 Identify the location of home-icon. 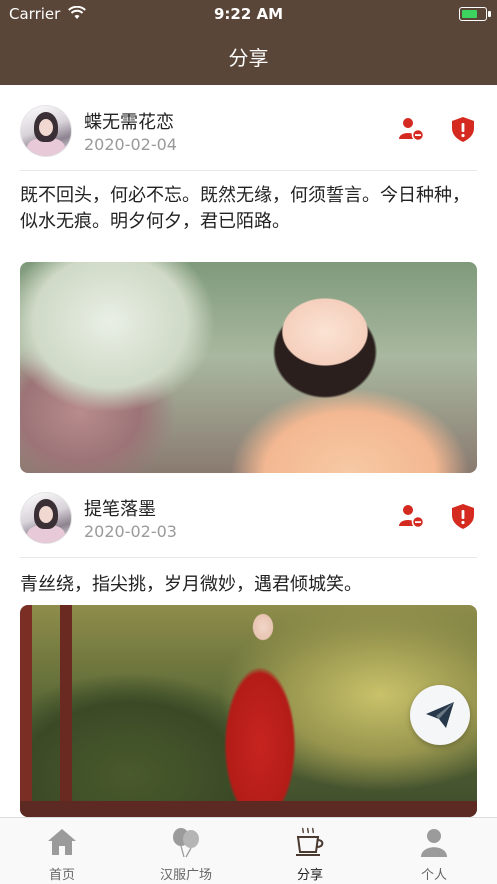
(62, 842).